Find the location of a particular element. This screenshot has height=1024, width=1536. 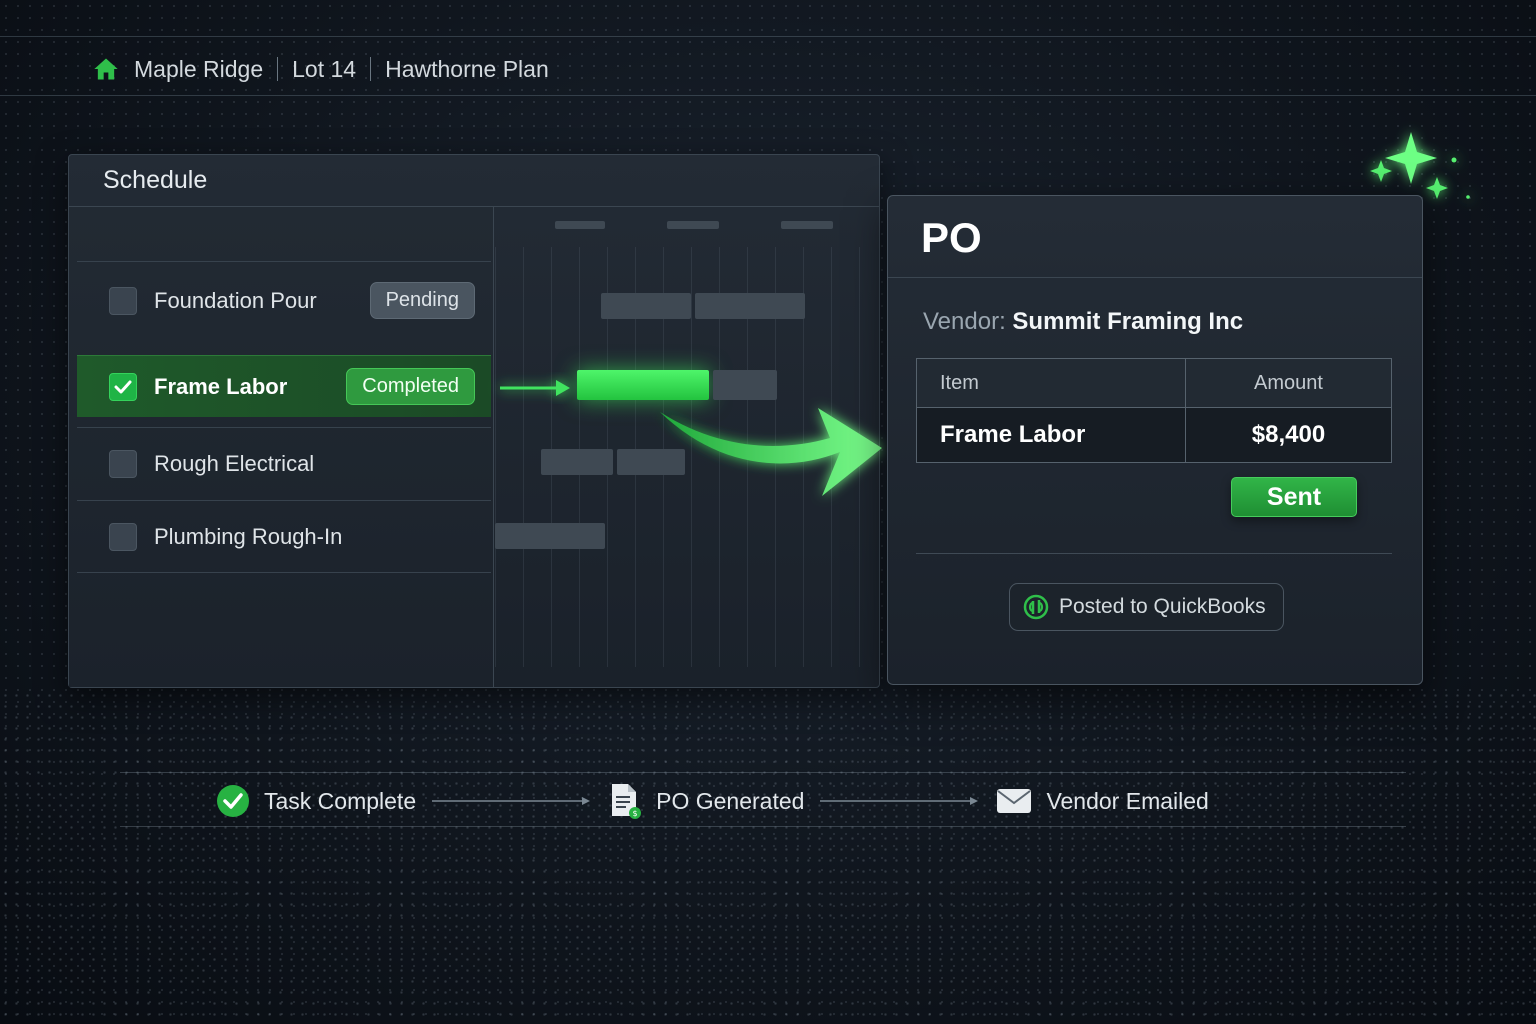

checkmark-icon is located at coordinates (123, 386).